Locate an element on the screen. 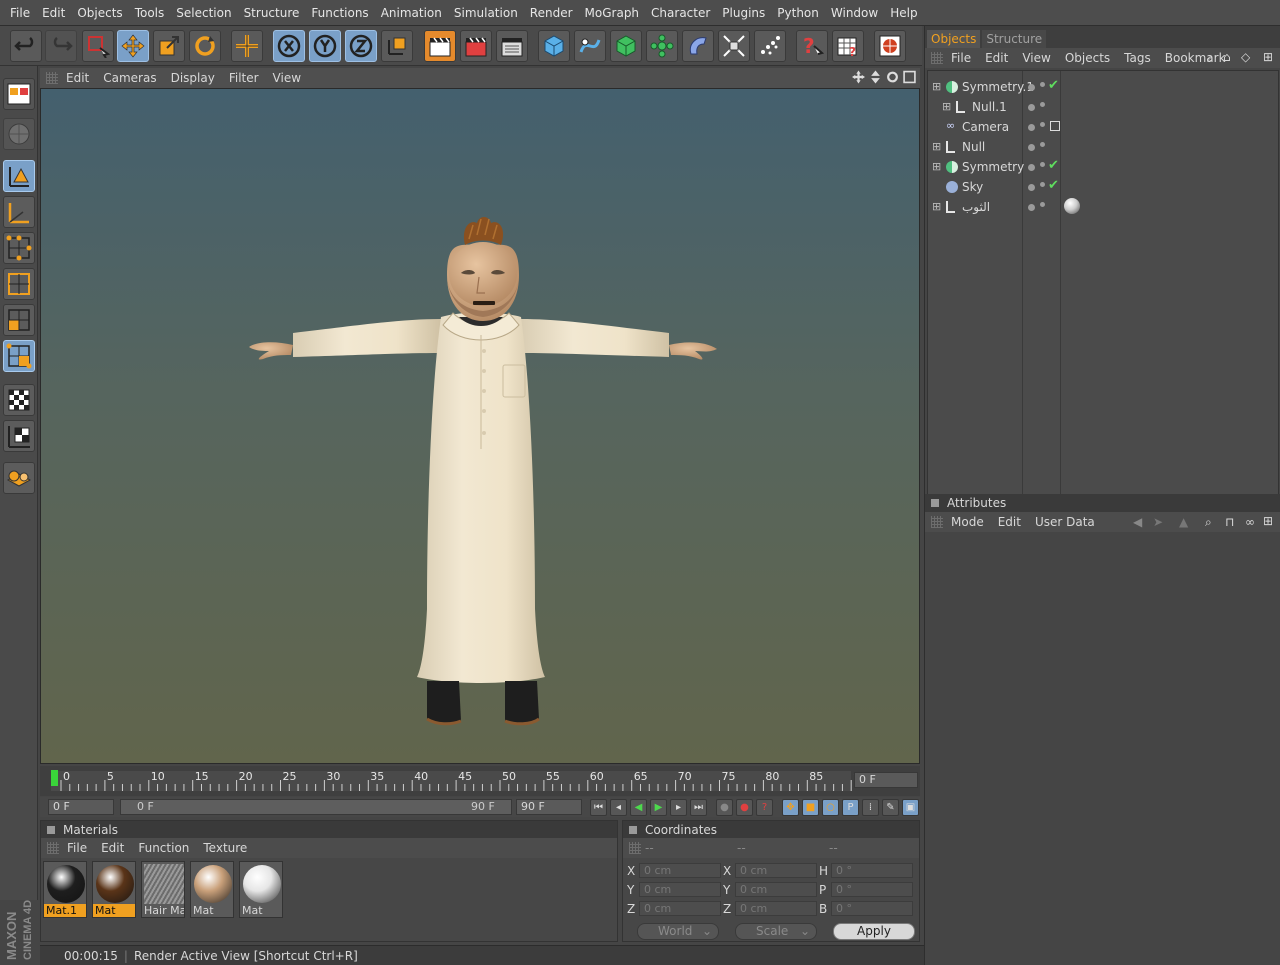 This screenshot has width=1280, height=965. menu-file: File is located at coordinates (20, 13).